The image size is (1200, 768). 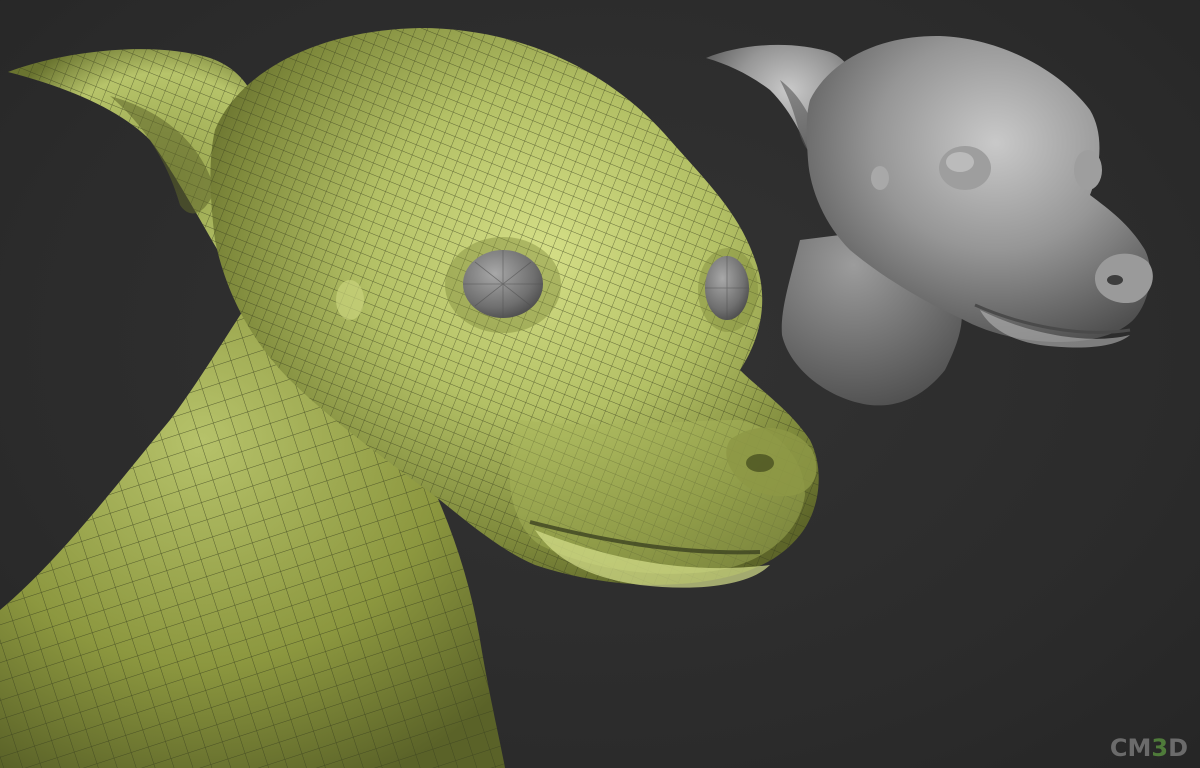 What do you see at coordinates (1088, 170) in the screenshot?
I see `clay-right-eye` at bounding box center [1088, 170].